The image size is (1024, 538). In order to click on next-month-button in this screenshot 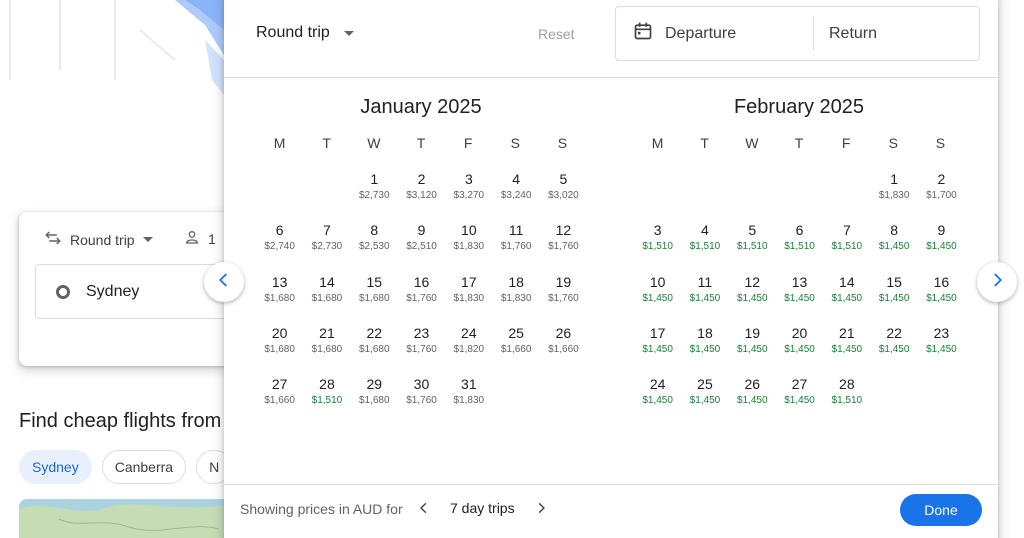, I will do `click(997, 282)`.